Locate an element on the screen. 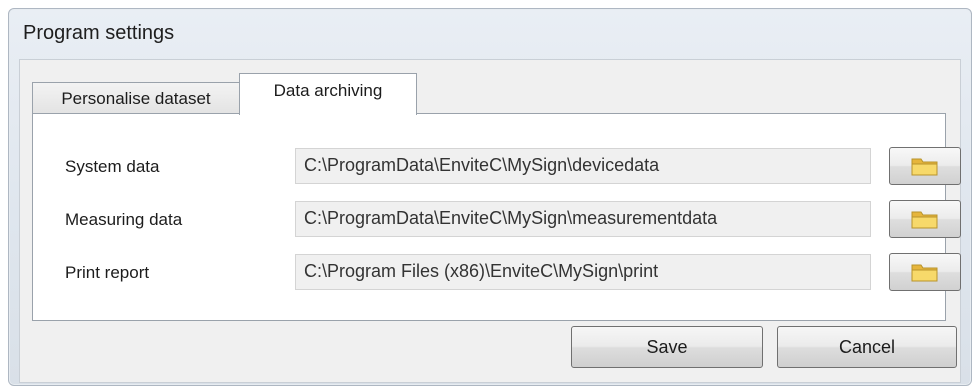 This screenshot has width=980, height=390. cancel-button: Cancel is located at coordinates (867, 347).